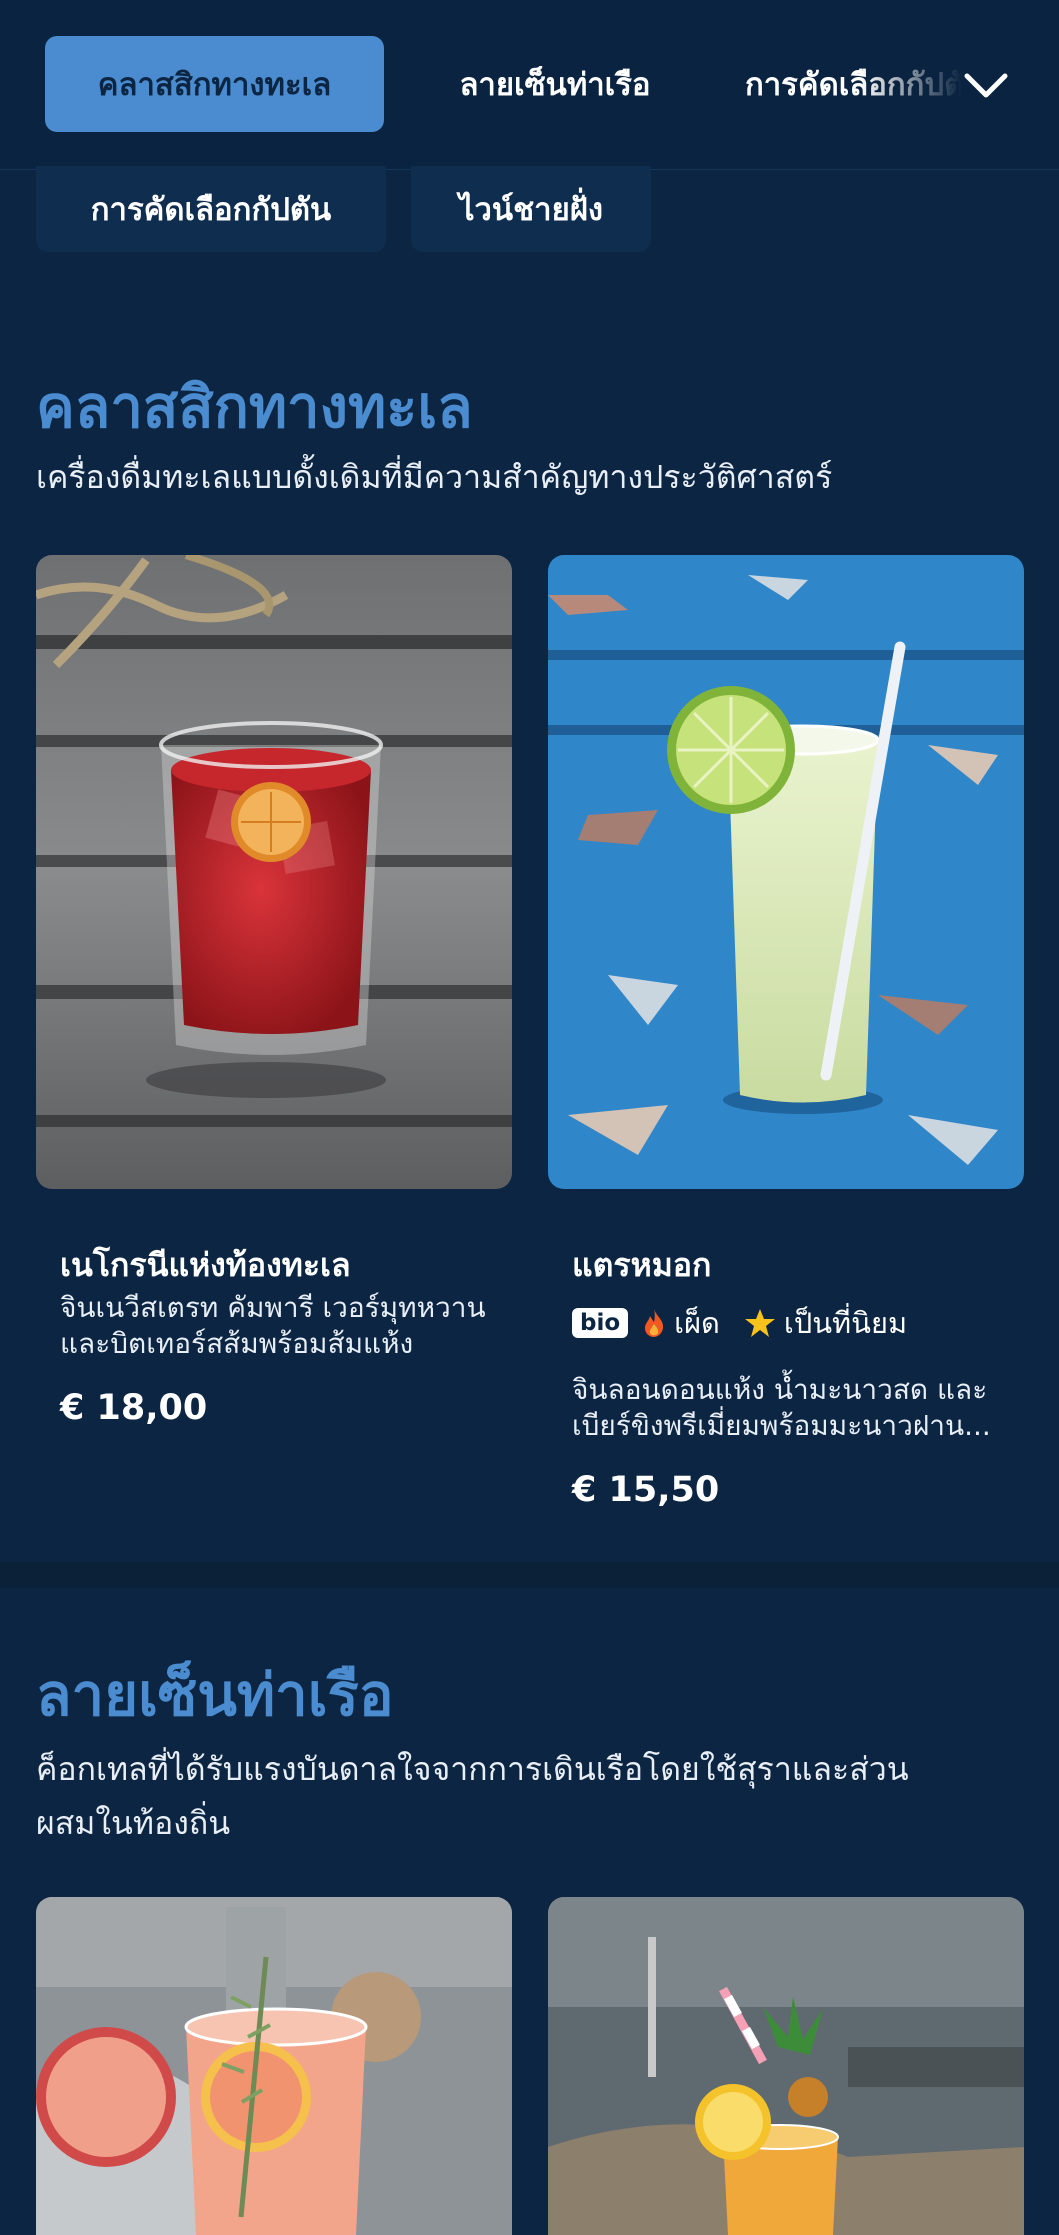 Image resolution: width=1059 pixels, height=2235 pixels. I want to click on tab-maritime-classics: คลาสสิกทางทะเล, so click(214, 84).